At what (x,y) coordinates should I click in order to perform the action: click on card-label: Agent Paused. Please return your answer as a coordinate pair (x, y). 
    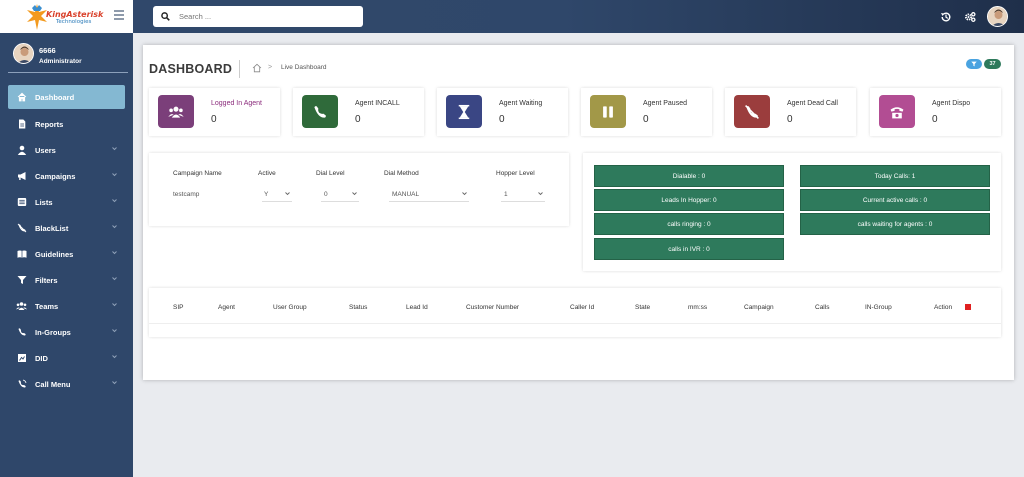
    Looking at the image, I should click on (665, 103).